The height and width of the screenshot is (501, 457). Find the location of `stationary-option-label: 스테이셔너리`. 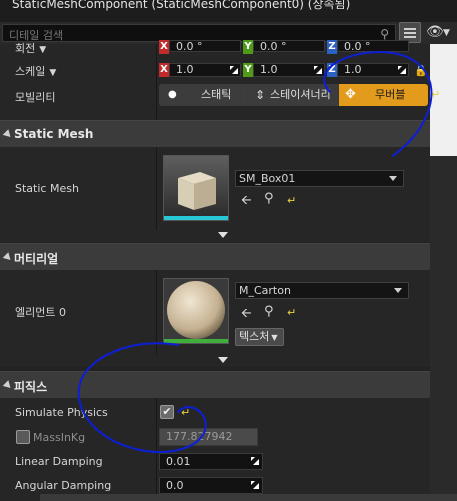

stationary-option-label: 스테이셔너리 is located at coordinates (300, 94).